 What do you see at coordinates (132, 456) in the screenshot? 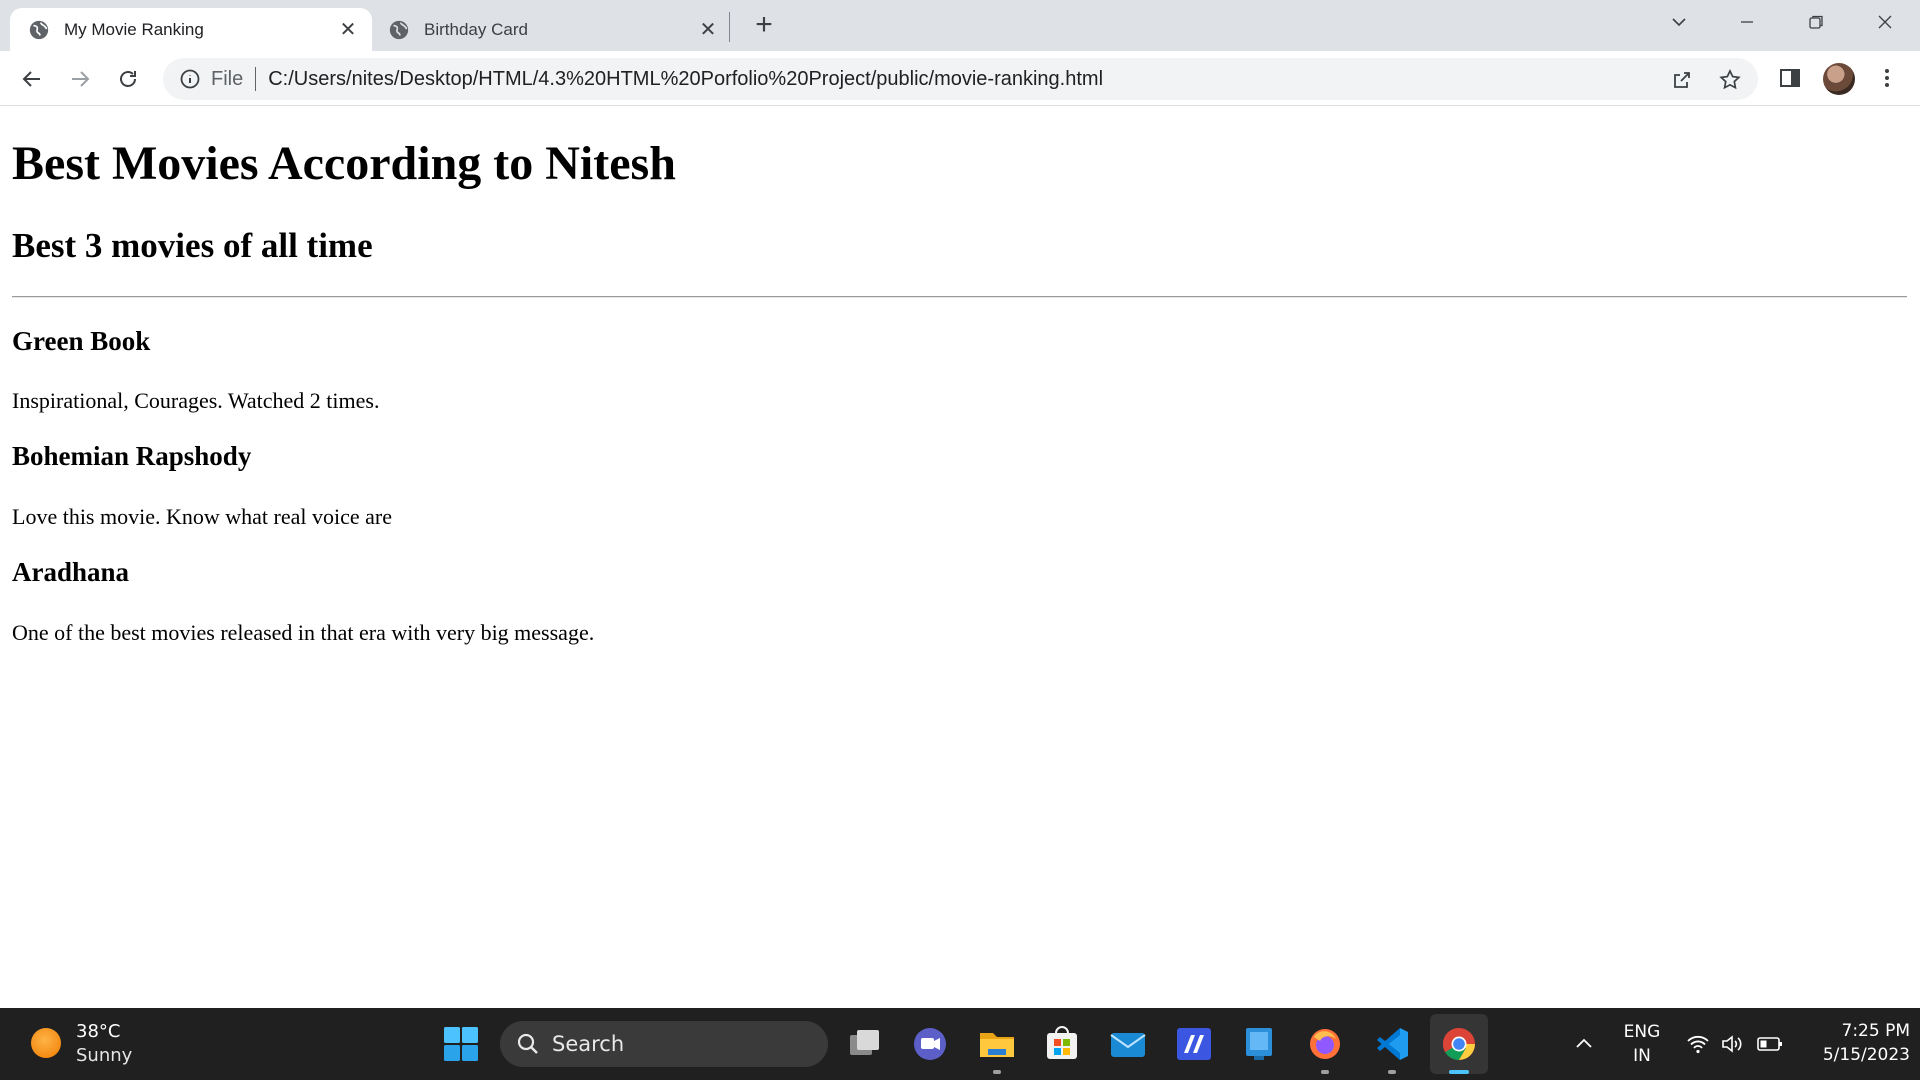
I see `movie-title: Bohemian Rapshody` at bounding box center [132, 456].